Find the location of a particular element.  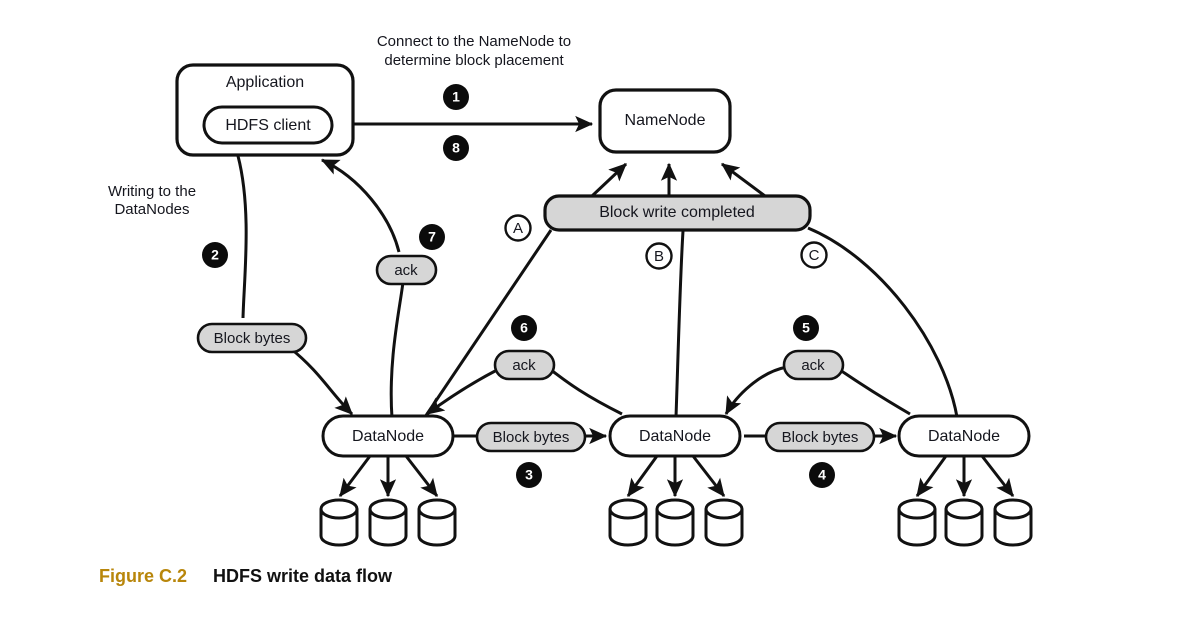

letter-badge-c-label: C is located at coordinates (814, 255).